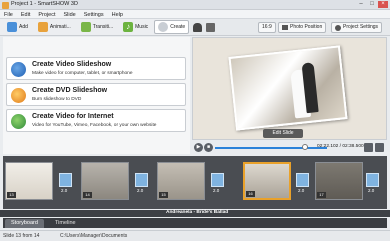  What do you see at coordinates (12, 27) in the screenshot?
I see `add-icon` at bounding box center [12, 27].